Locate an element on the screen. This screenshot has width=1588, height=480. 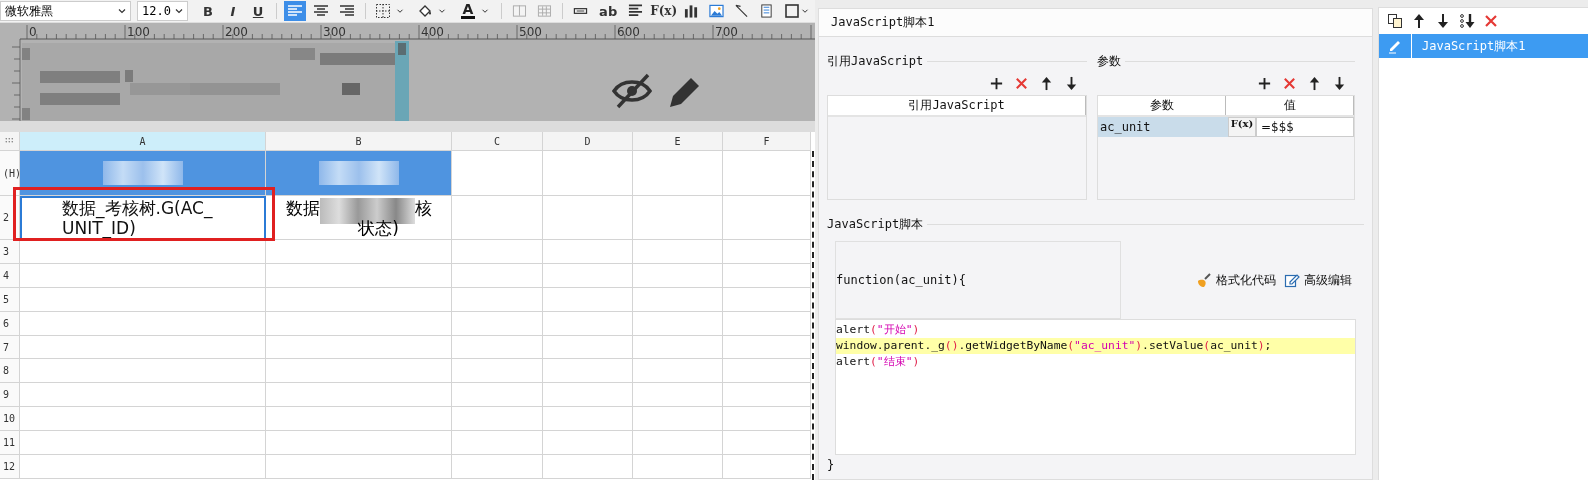
row-header: 12 is located at coordinates (10, 467).